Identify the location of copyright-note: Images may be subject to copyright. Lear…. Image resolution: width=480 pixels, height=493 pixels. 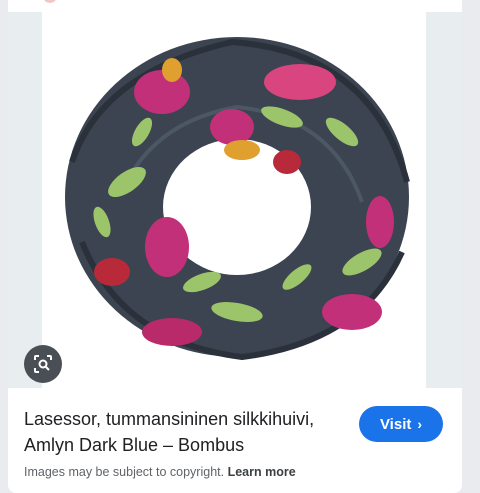
(234, 472).